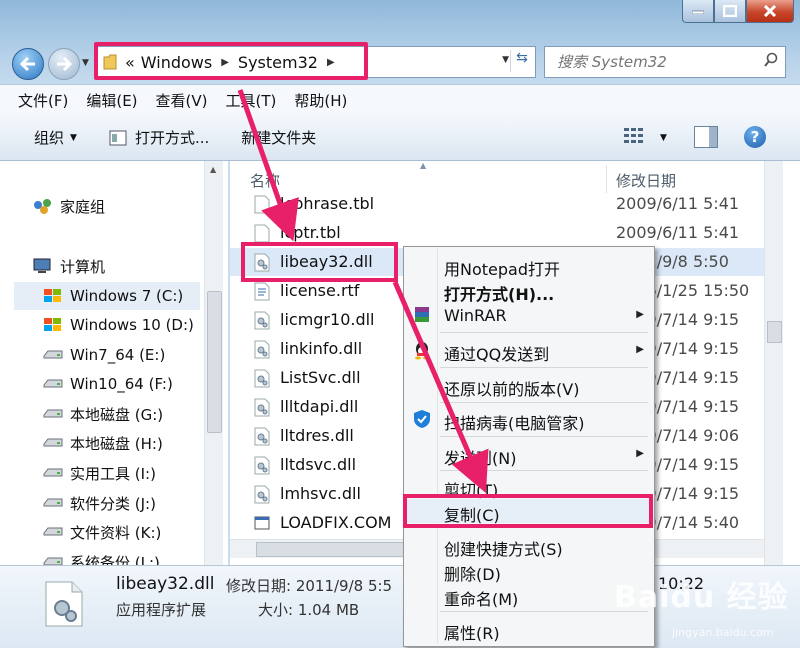 Image resolution: width=800 pixels, height=648 pixels. Describe the element at coordinates (309, 586) in the screenshot. I see `details-modified: 修改日期: 2011/9/8 5:5` at that location.